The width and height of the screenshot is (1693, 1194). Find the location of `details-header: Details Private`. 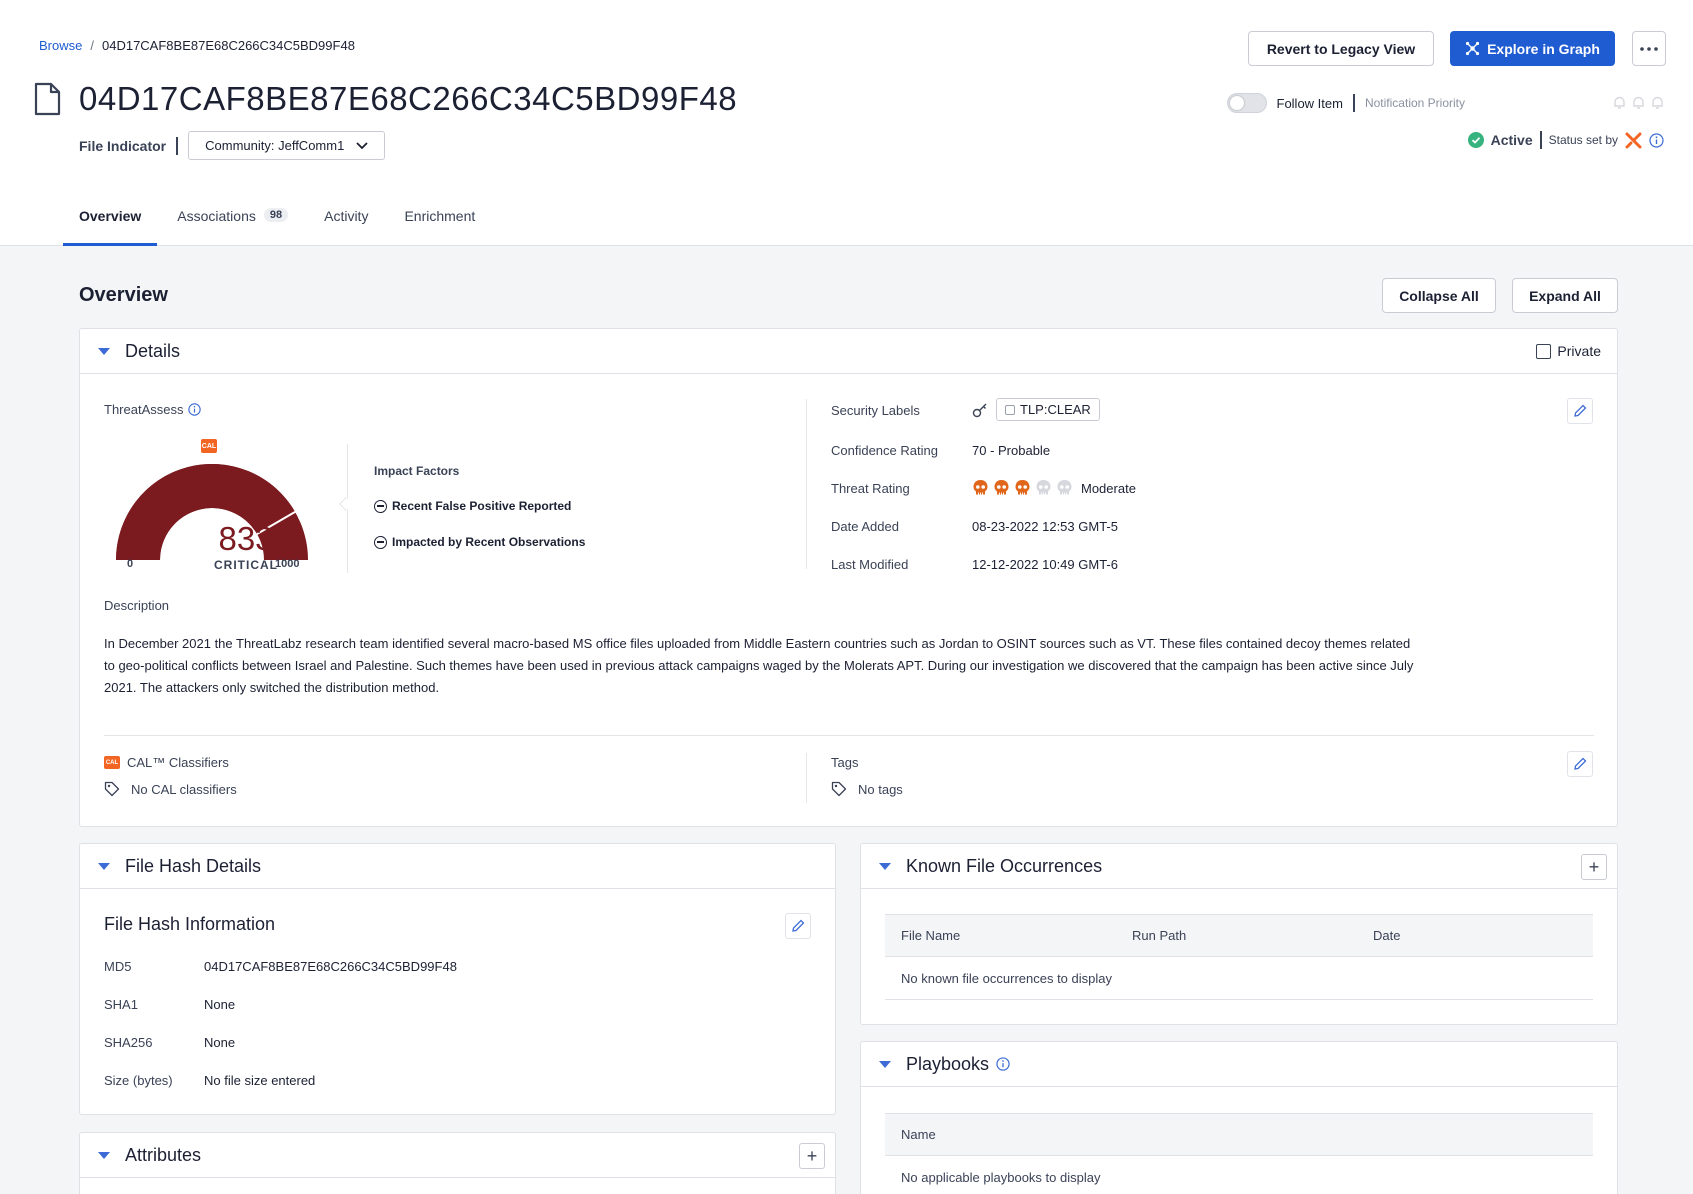

details-header: Details Private is located at coordinates (848, 351).